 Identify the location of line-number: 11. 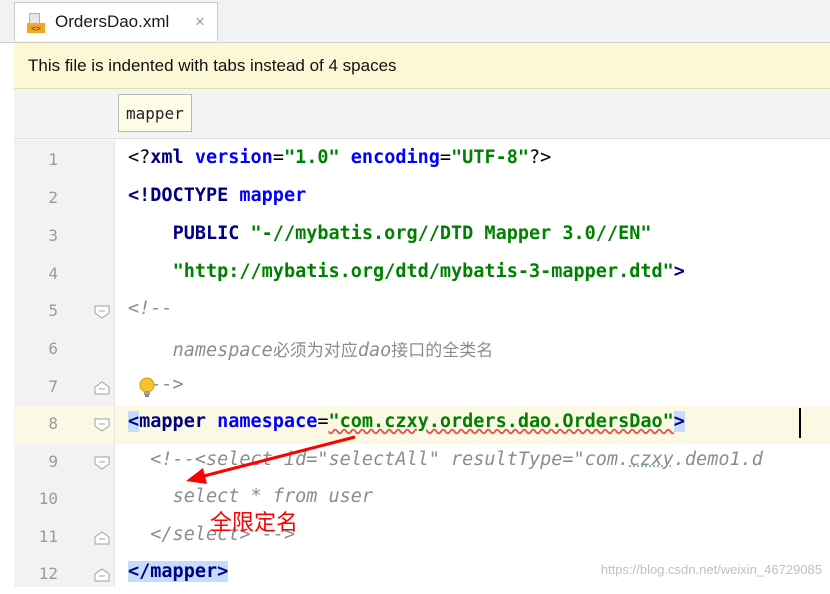
(48, 536).